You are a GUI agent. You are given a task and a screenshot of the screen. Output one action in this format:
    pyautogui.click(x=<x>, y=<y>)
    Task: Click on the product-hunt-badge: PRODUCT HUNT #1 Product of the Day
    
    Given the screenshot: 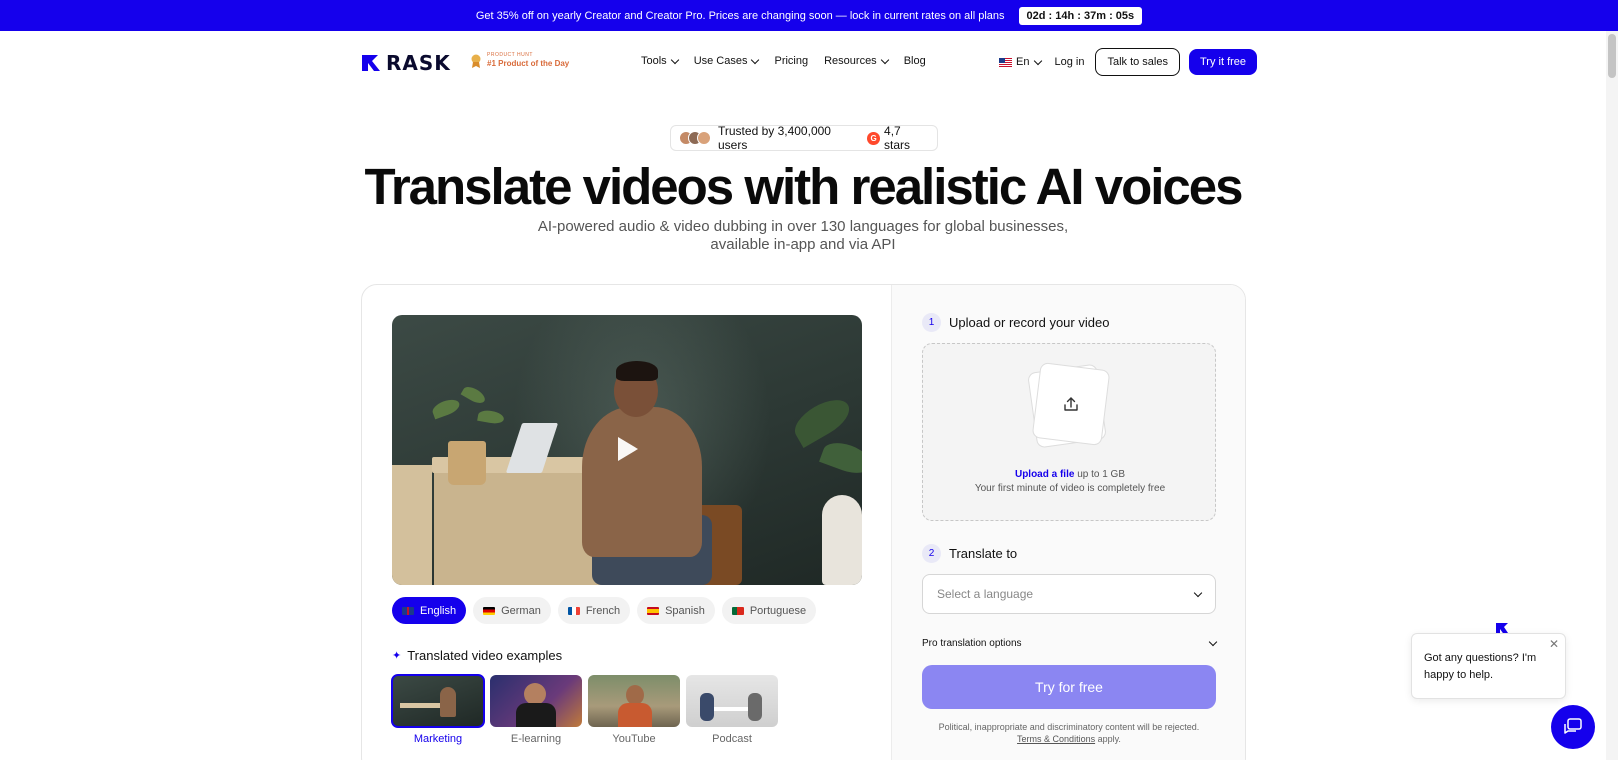 What is the action you would take?
    pyautogui.click(x=519, y=60)
    